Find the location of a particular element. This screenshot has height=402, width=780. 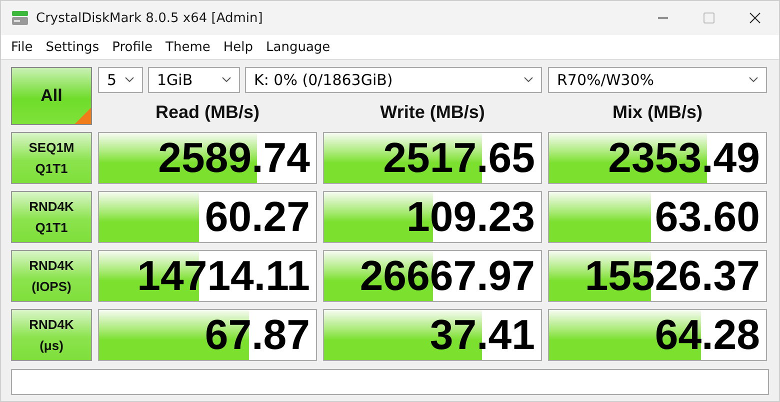

result-value: 67.87 is located at coordinates (257, 335).